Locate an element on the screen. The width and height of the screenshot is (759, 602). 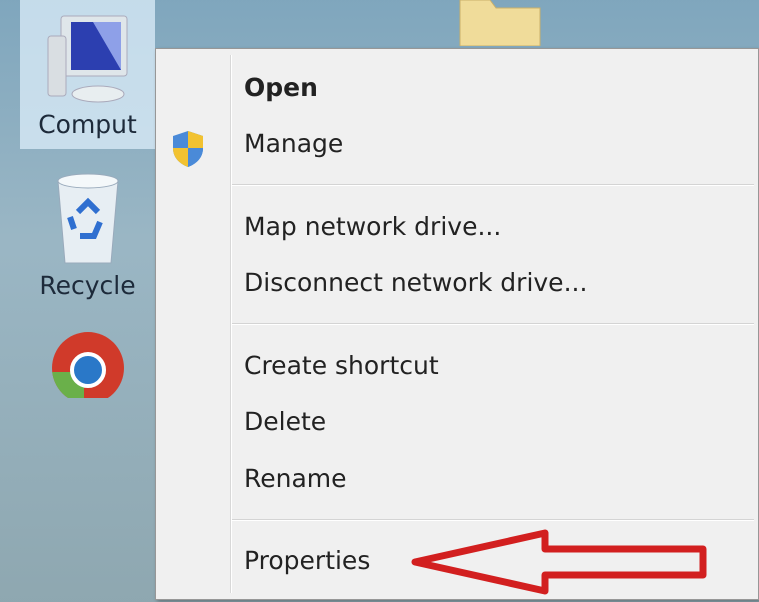
icon-label: Comput is located at coordinates (87, 124).